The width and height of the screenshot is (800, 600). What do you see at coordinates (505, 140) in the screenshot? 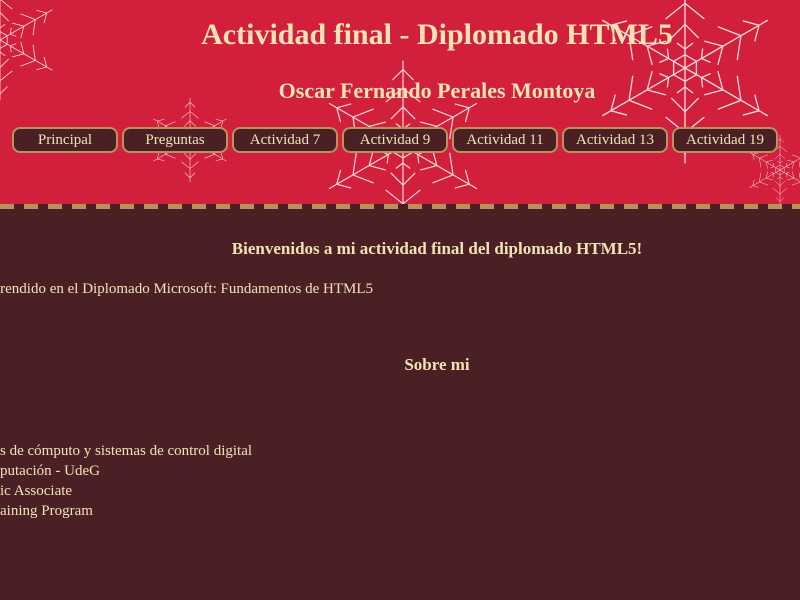
I see `nav-actividad-11: Actividad 11` at bounding box center [505, 140].